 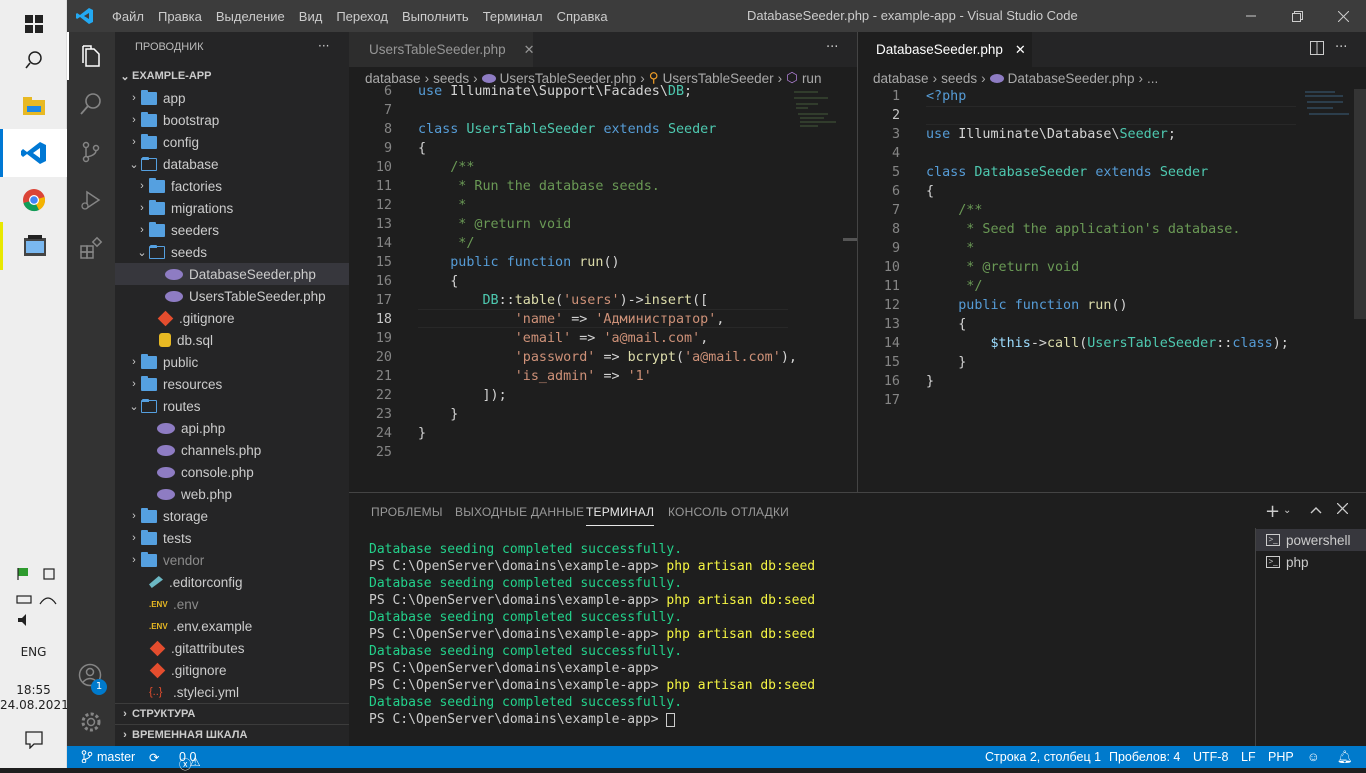 What do you see at coordinates (1144, 757) in the screenshot?
I see `indentation: Пробелов: 4` at bounding box center [1144, 757].